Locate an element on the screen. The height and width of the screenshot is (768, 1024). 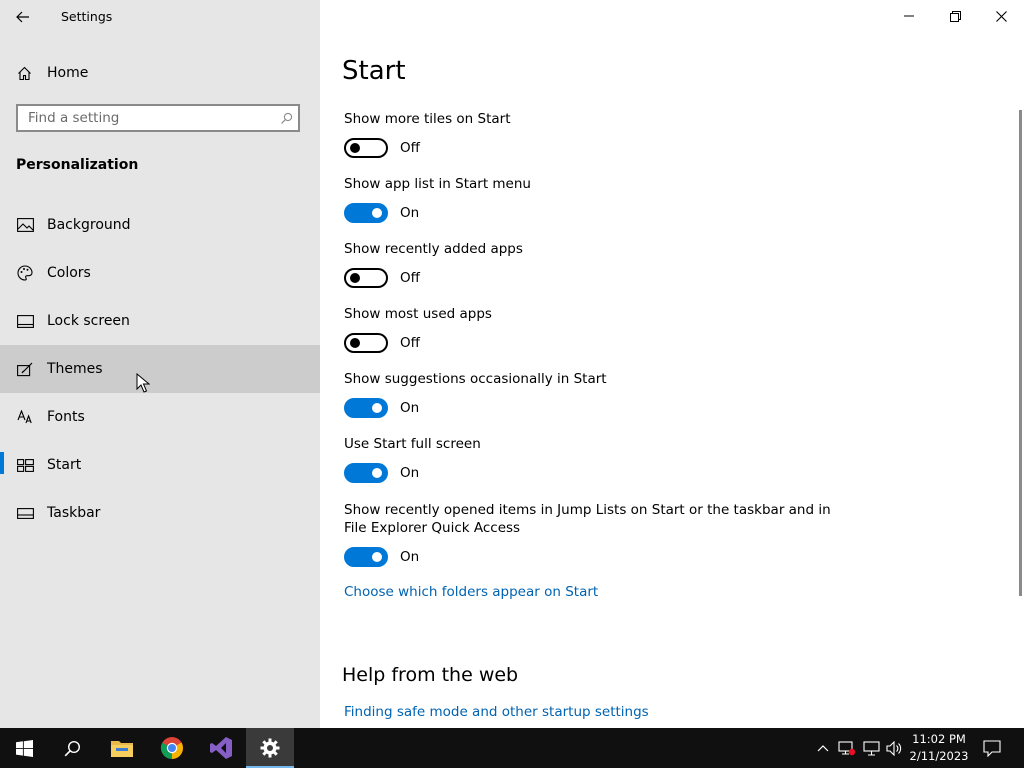
setting-label: Show recently added apps is located at coordinates (433, 249).